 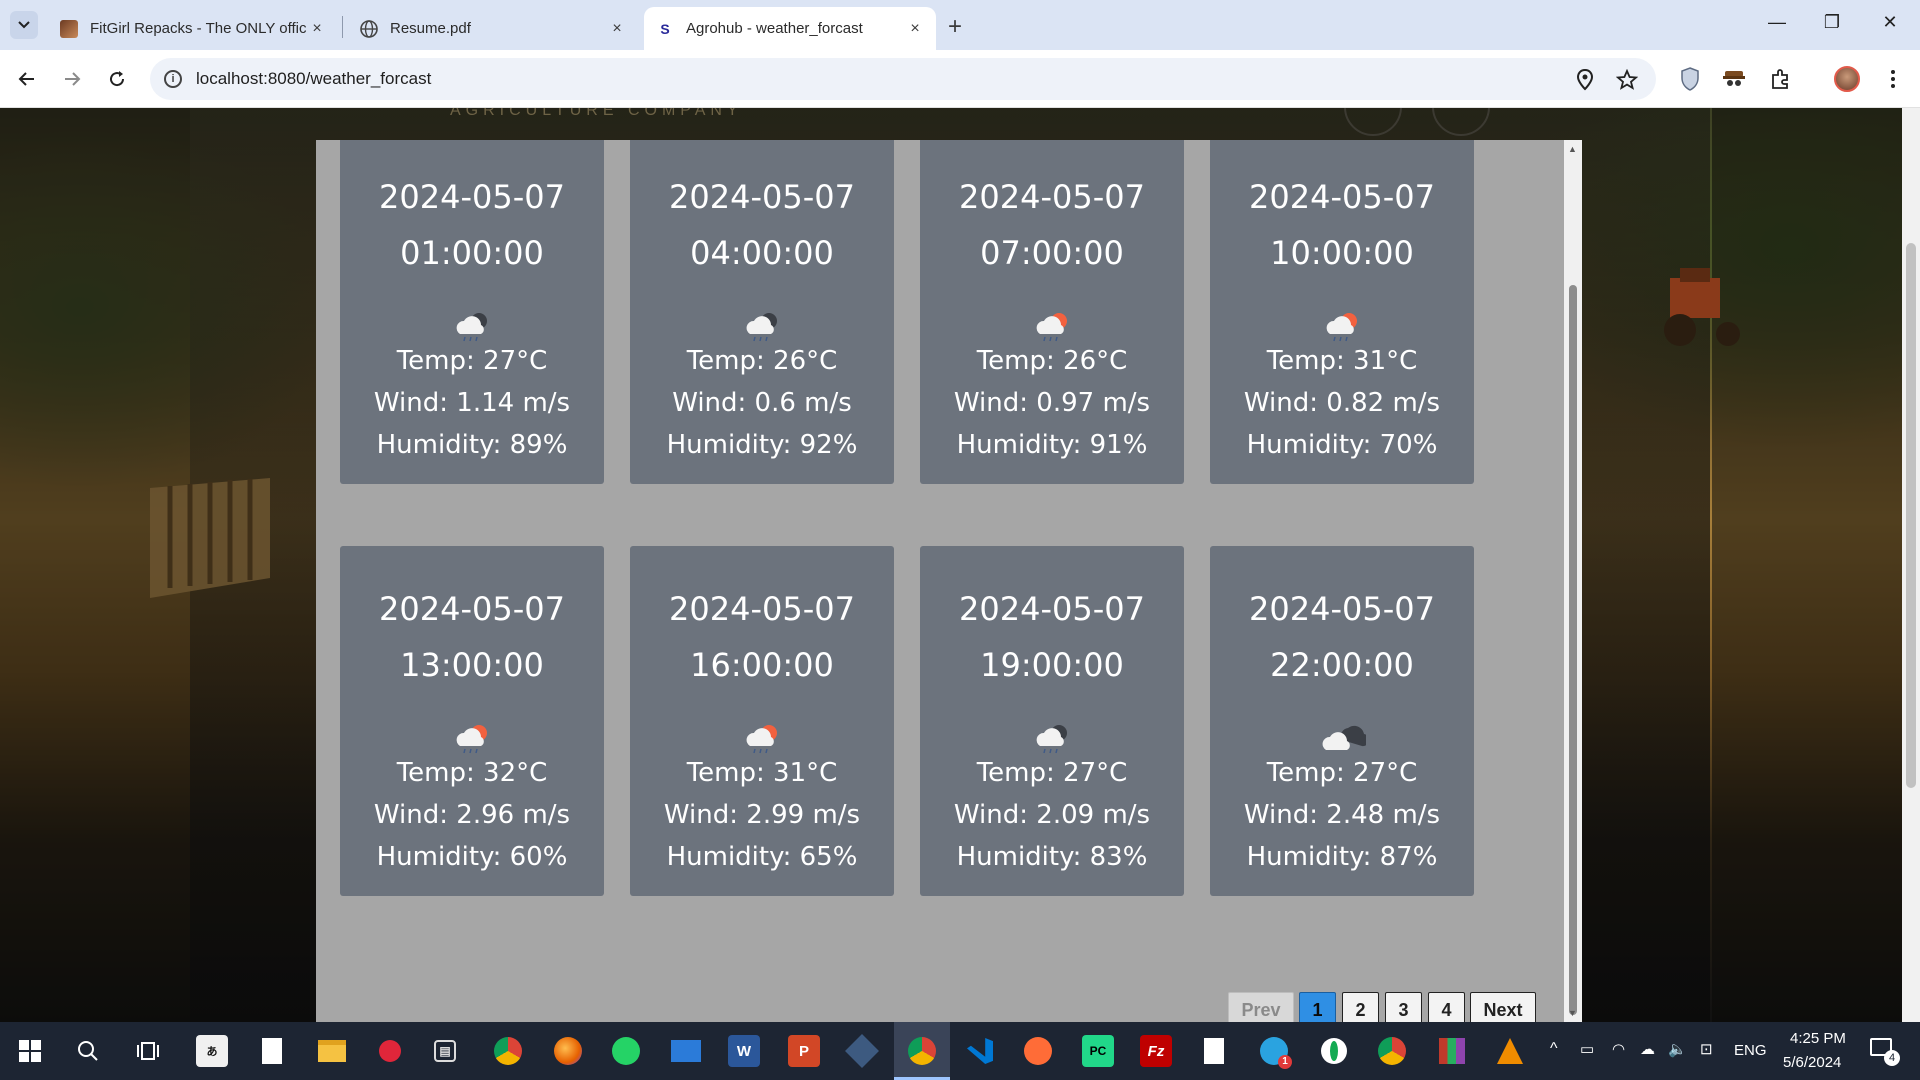 I want to click on spy-extension-icon, so click(x=1734, y=79).